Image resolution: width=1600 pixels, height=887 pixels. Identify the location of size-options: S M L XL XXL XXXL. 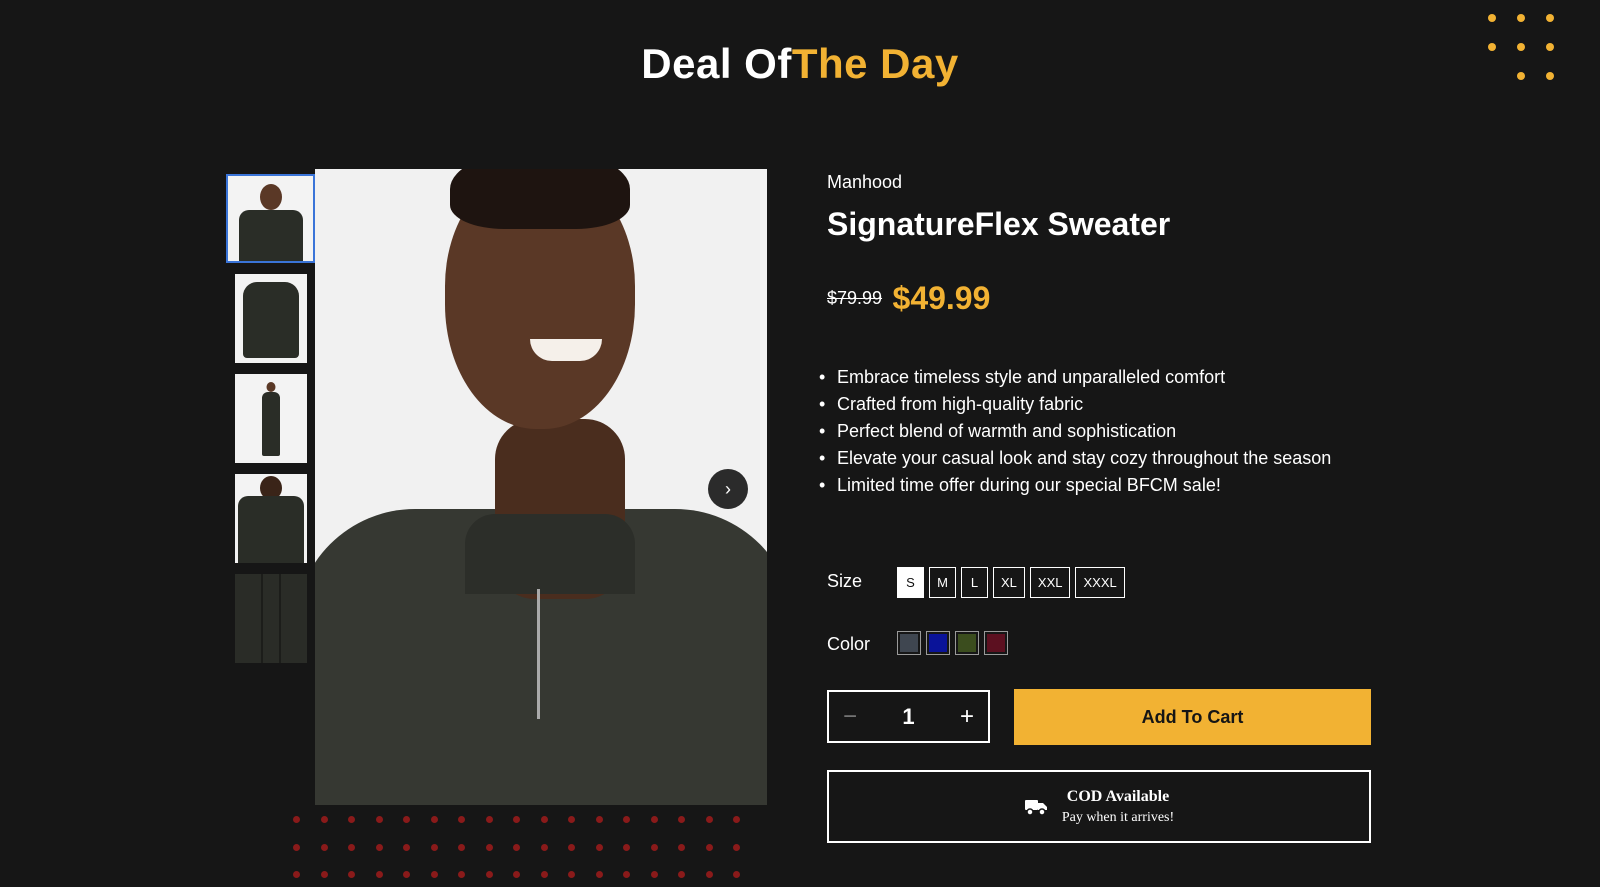
(1011, 582).